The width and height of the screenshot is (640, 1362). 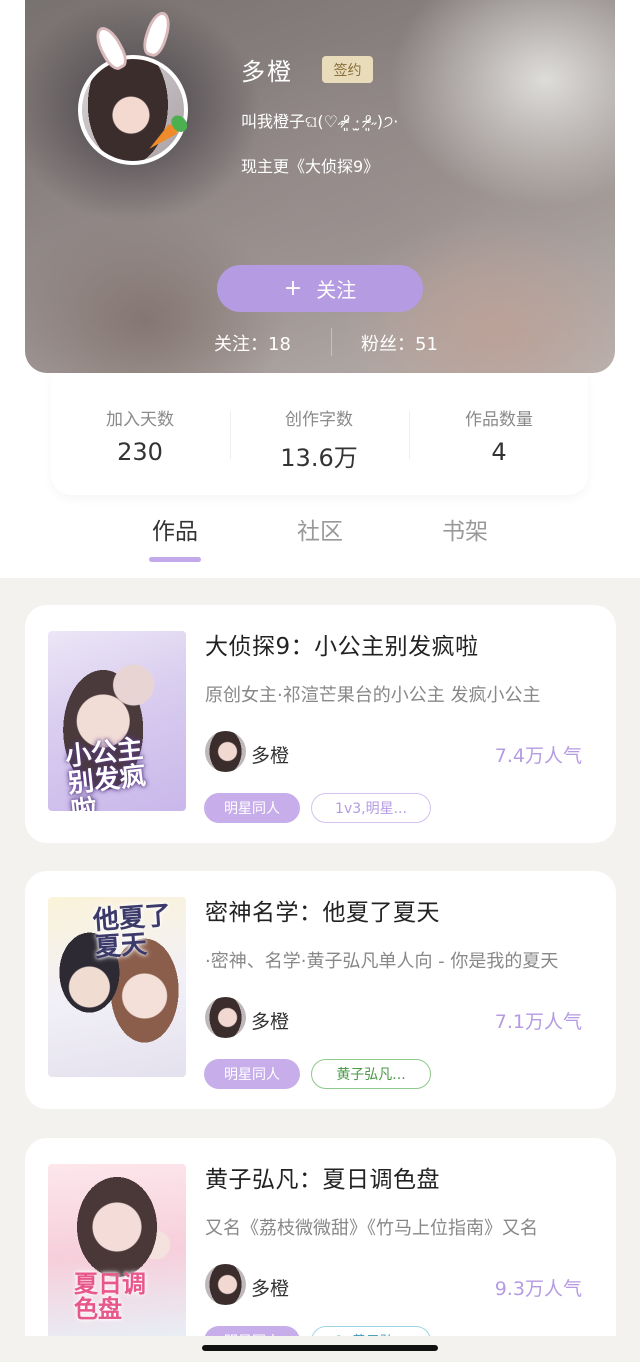 I want to click on tab-community: 社区, so click(x=320, y=529).